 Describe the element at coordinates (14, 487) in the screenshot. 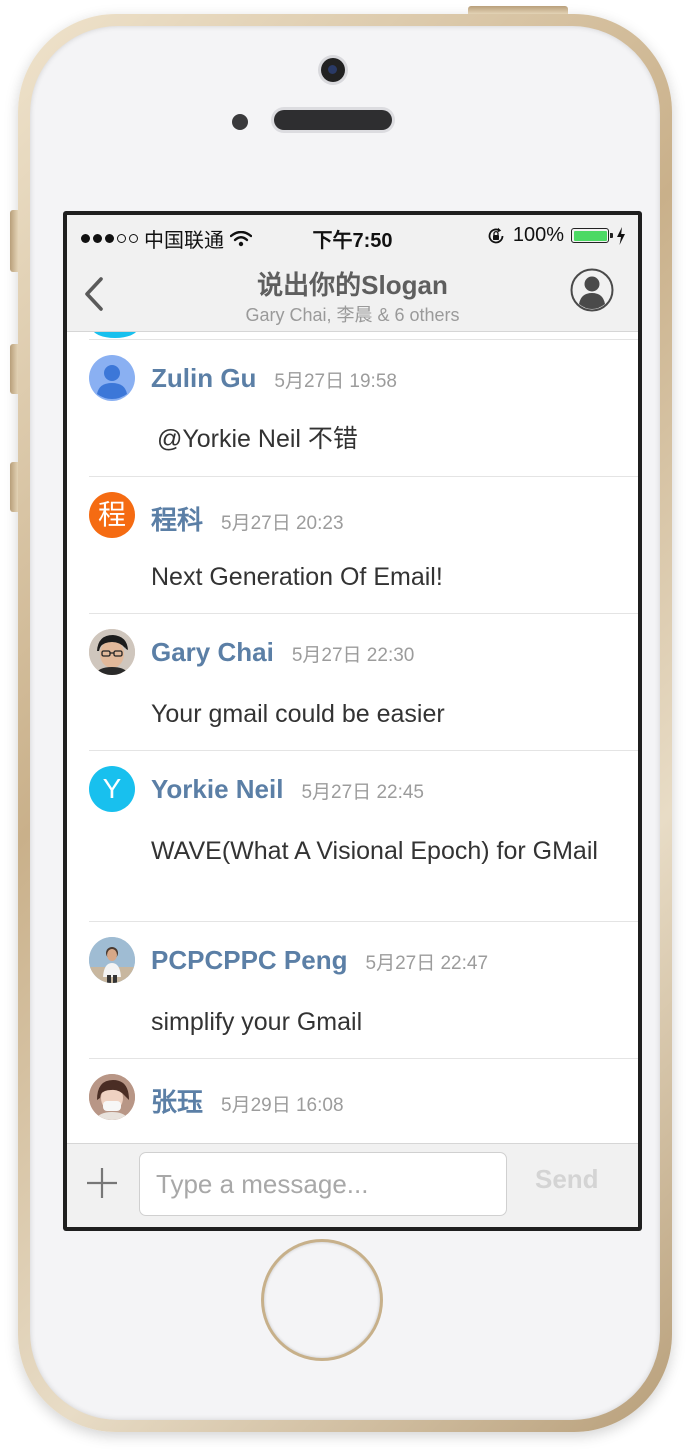

I see `volume-down-button` at that location.